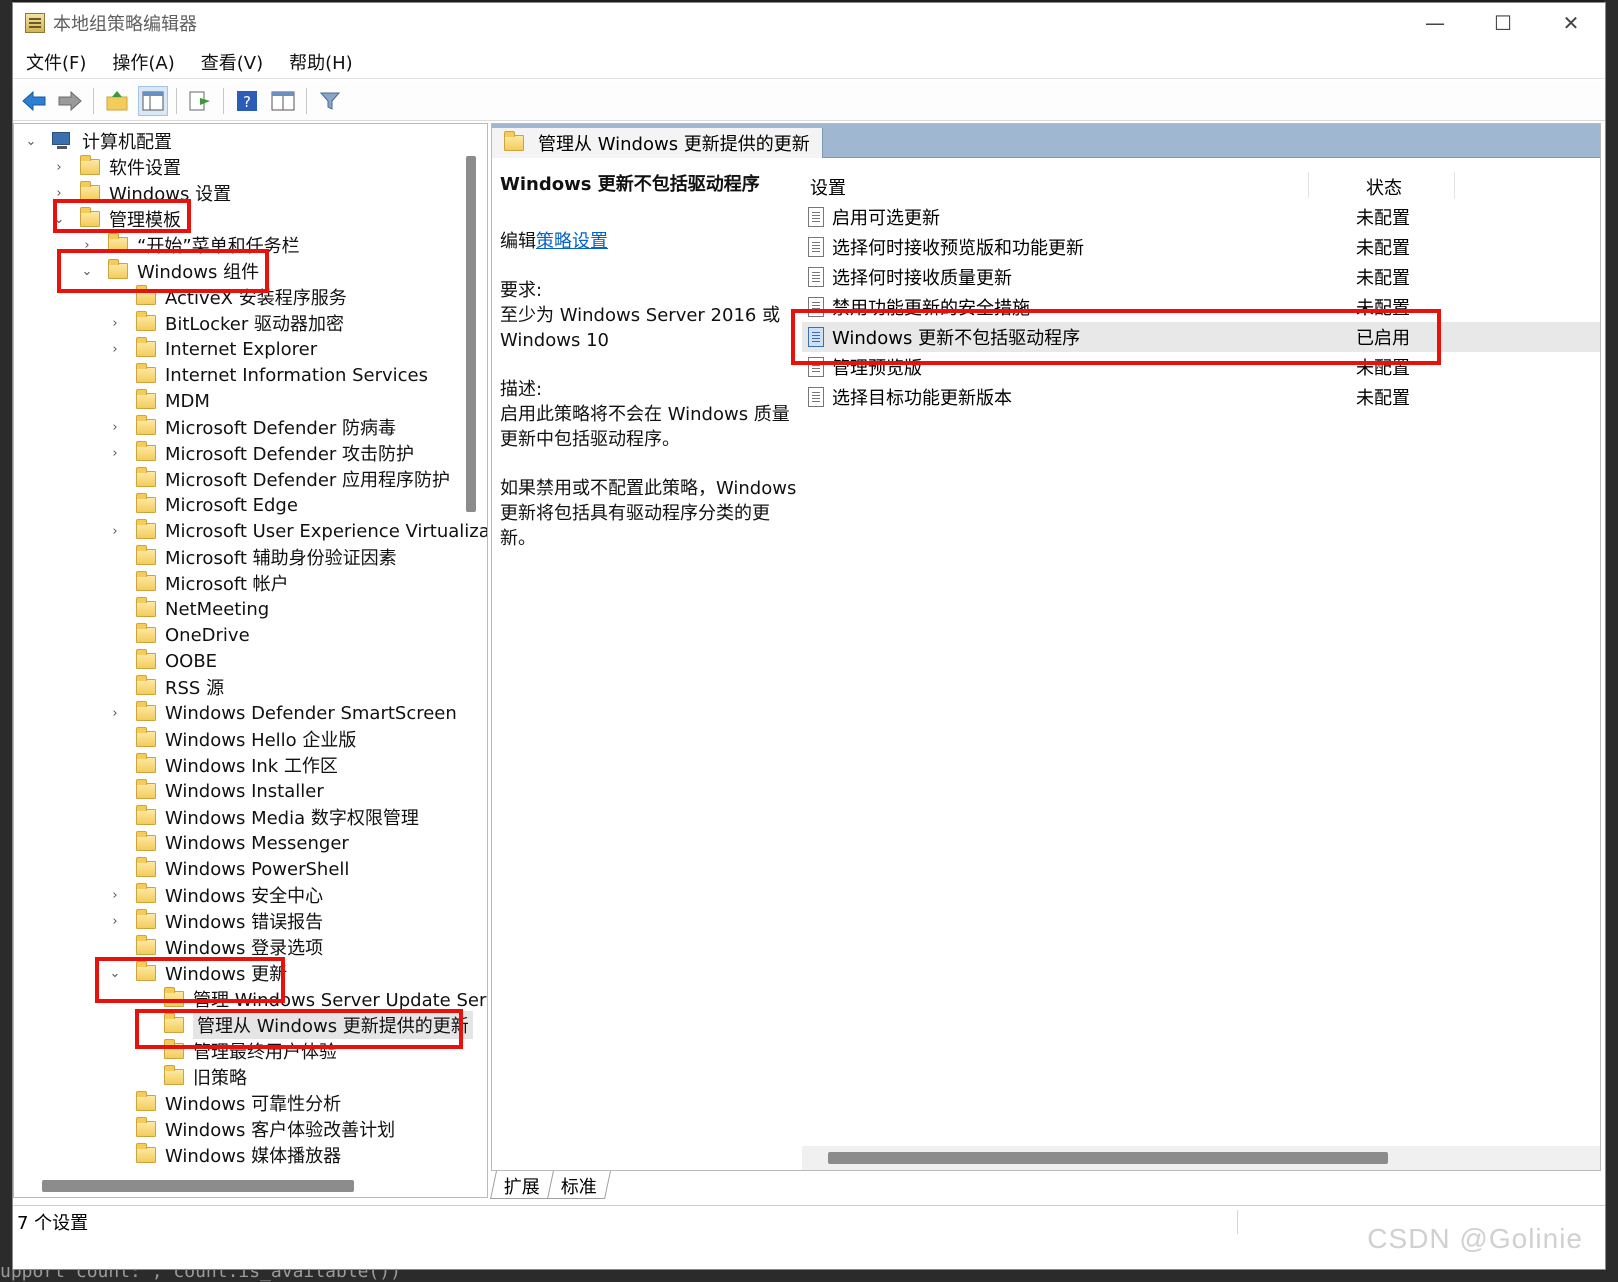 This screenshot has height=1282, width=1618. What do you see at coordinates (232, 739) in the screenshot?
I see `tree-item-hello: Windows Hello 企业版` at bounding box center [232, 739].